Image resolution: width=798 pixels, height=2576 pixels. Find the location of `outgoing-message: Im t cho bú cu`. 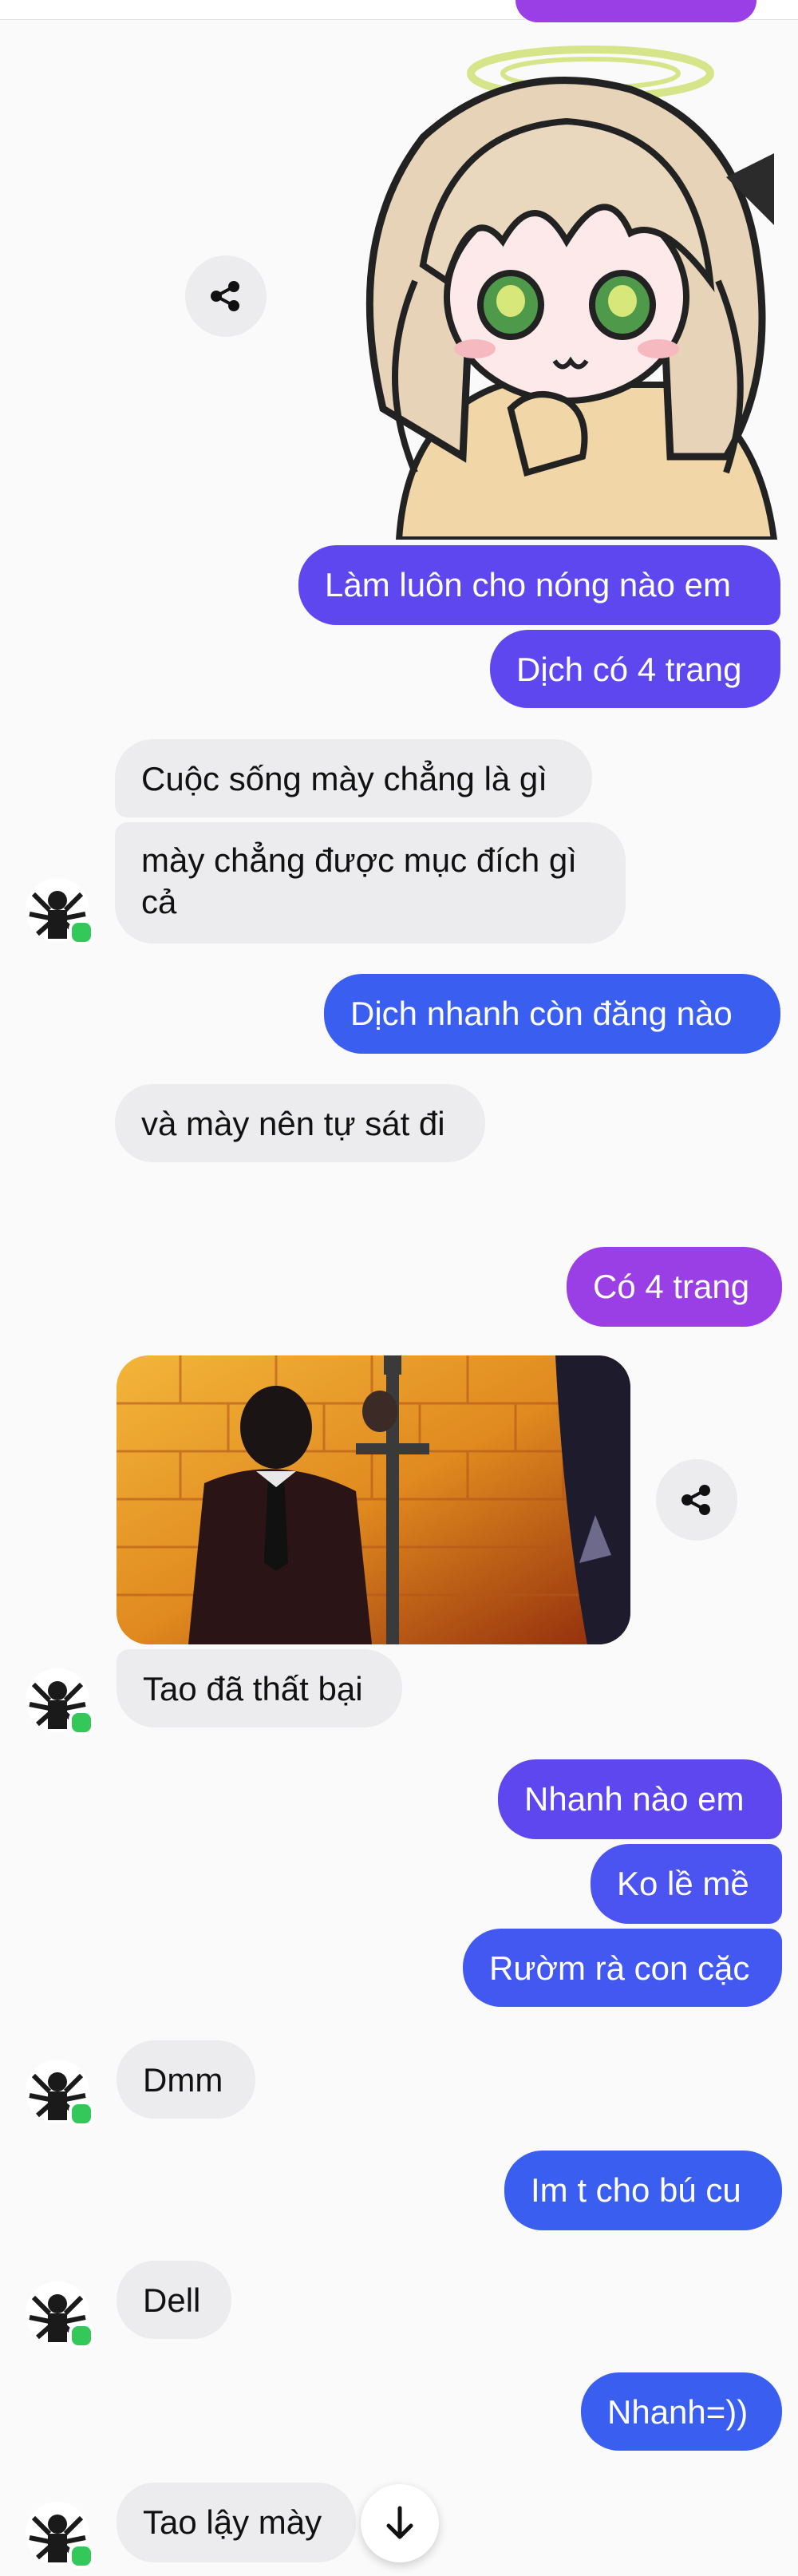

outgoing-message: Im t cho bú cu is located at coordinates (643, 2190).